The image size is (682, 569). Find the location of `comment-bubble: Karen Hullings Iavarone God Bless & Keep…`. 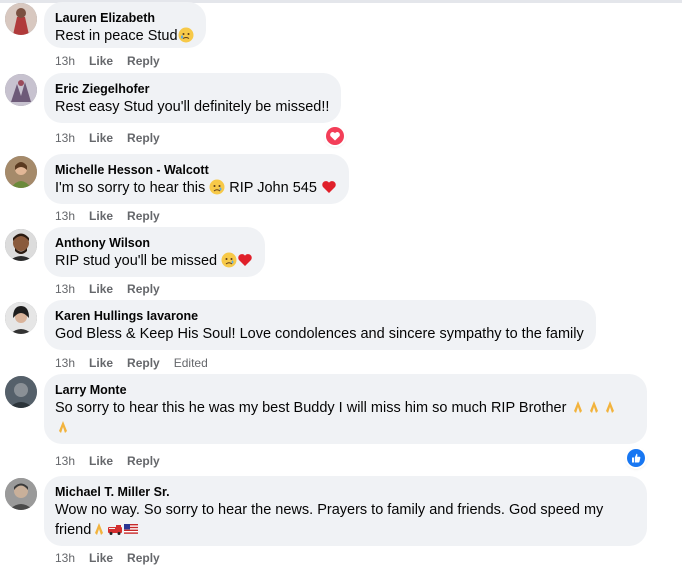

comment-bubble: Karen Hullings Iavarone God Bless & Keep… is located at coordinates (320, 325).